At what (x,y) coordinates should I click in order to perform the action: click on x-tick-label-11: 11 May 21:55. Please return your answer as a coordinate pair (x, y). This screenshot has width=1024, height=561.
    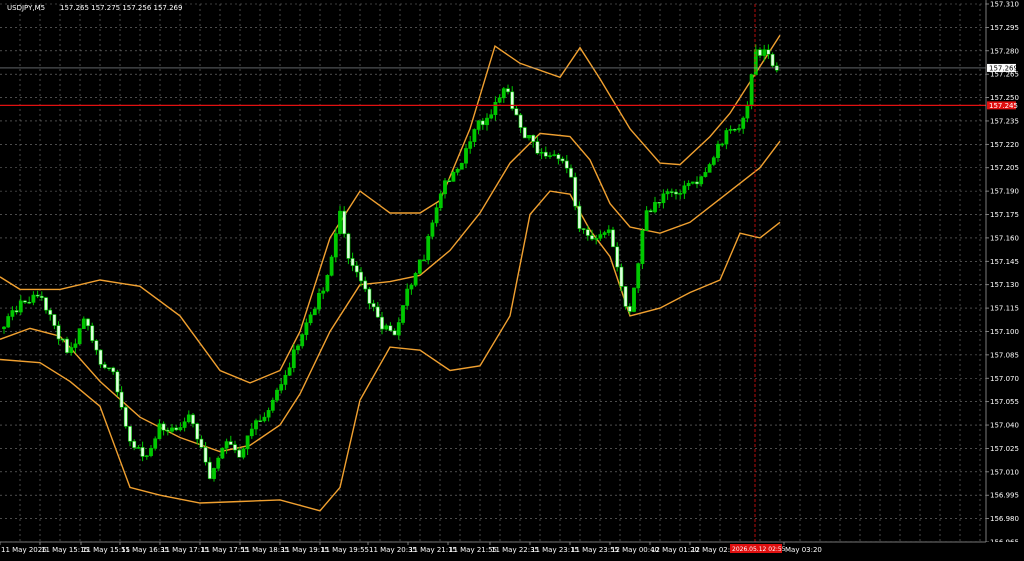
    Looking at the image, I should click on (473, 550).